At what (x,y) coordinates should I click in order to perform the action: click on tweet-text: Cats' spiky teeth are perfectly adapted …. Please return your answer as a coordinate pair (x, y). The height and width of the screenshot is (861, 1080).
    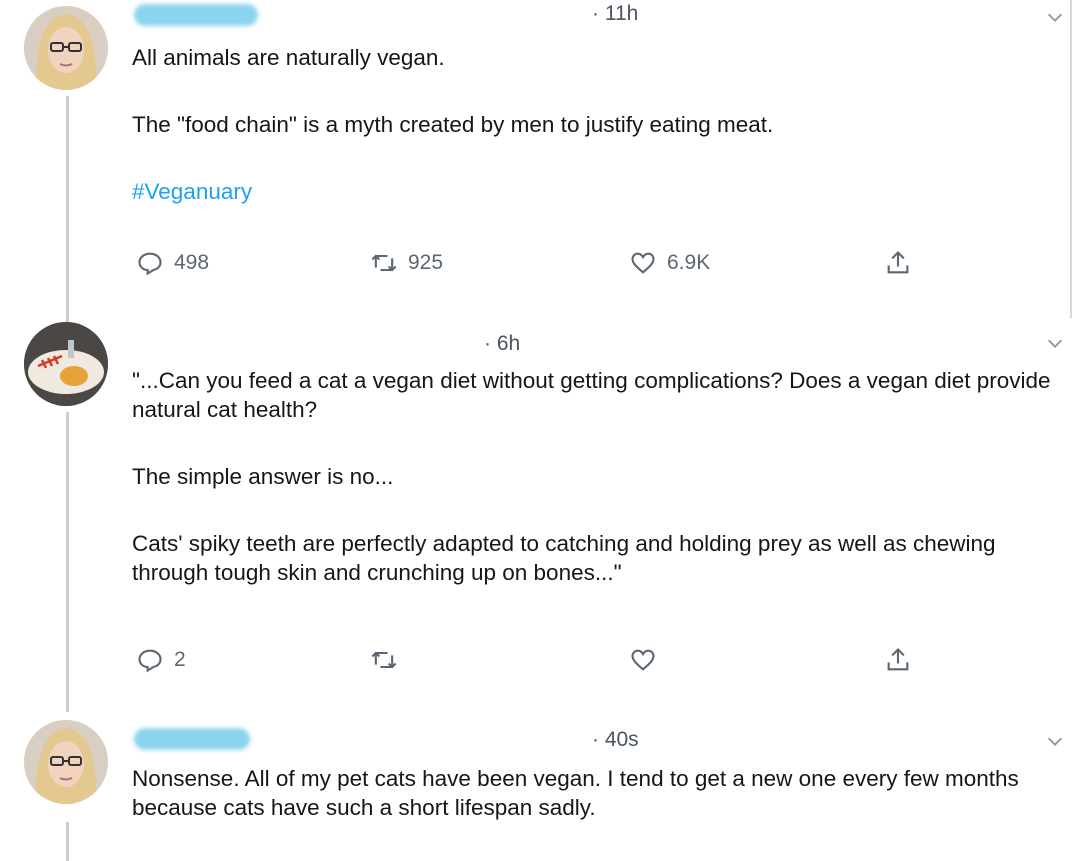
    Looking at the image, I should click on (564, 558).